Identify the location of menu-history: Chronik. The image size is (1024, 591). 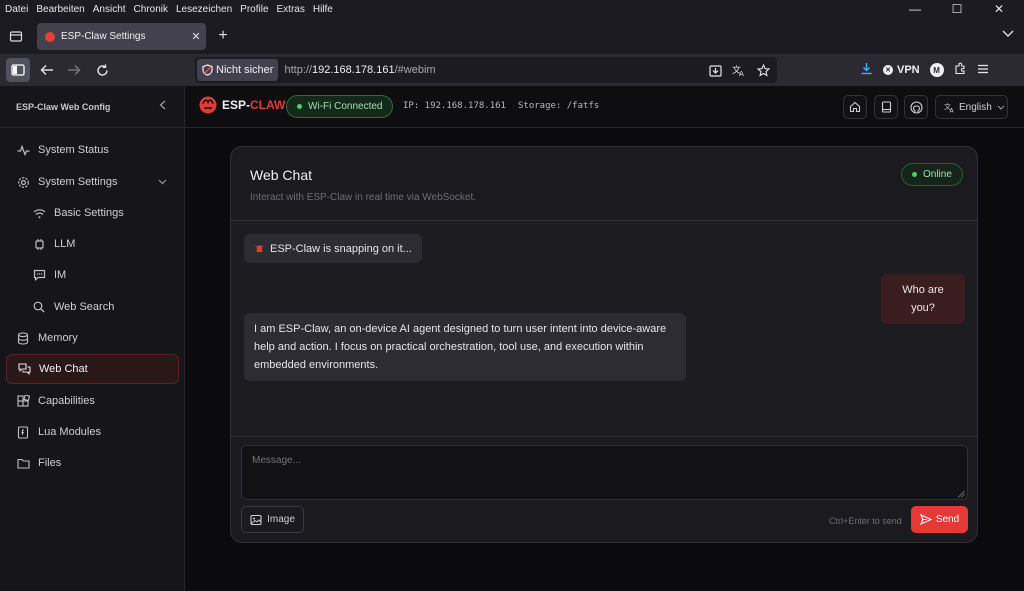
(151, 9).